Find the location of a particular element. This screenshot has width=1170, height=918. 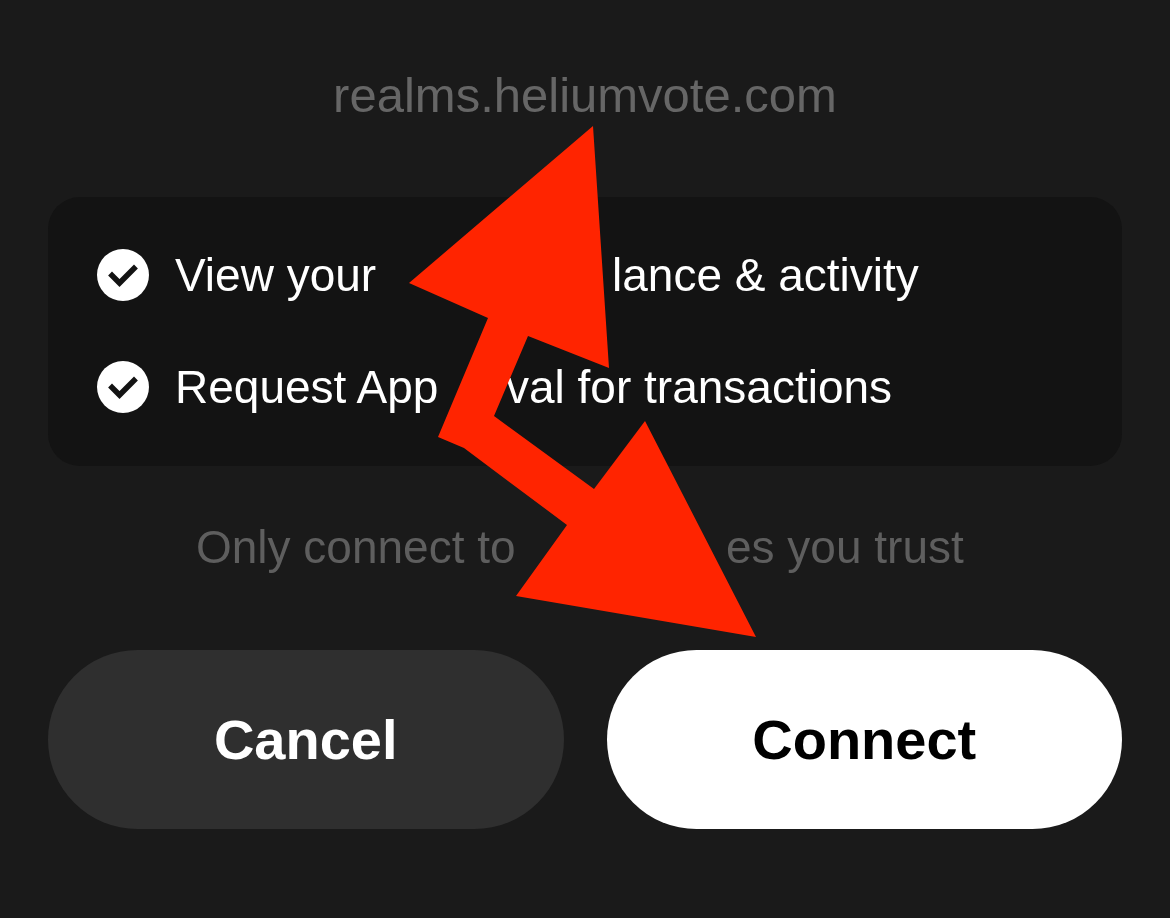

permission-text: lance & activity is located at coordinates (765, 275).